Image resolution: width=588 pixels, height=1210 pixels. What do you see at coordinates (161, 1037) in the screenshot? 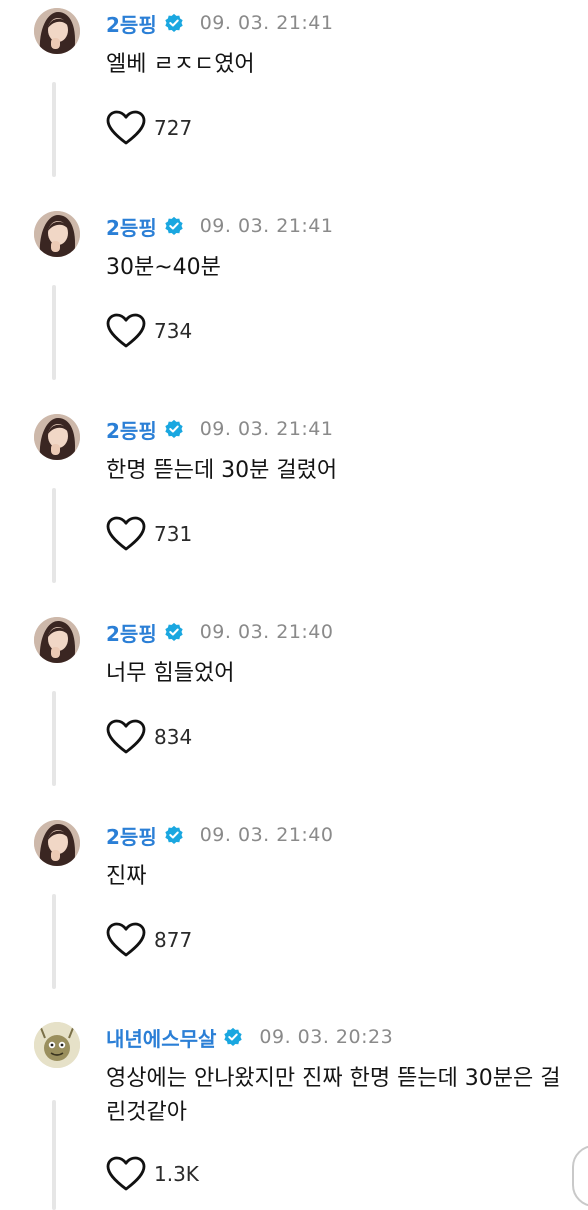
I see `author-name: 내년에스무살` at bounding box center [161, 1037].